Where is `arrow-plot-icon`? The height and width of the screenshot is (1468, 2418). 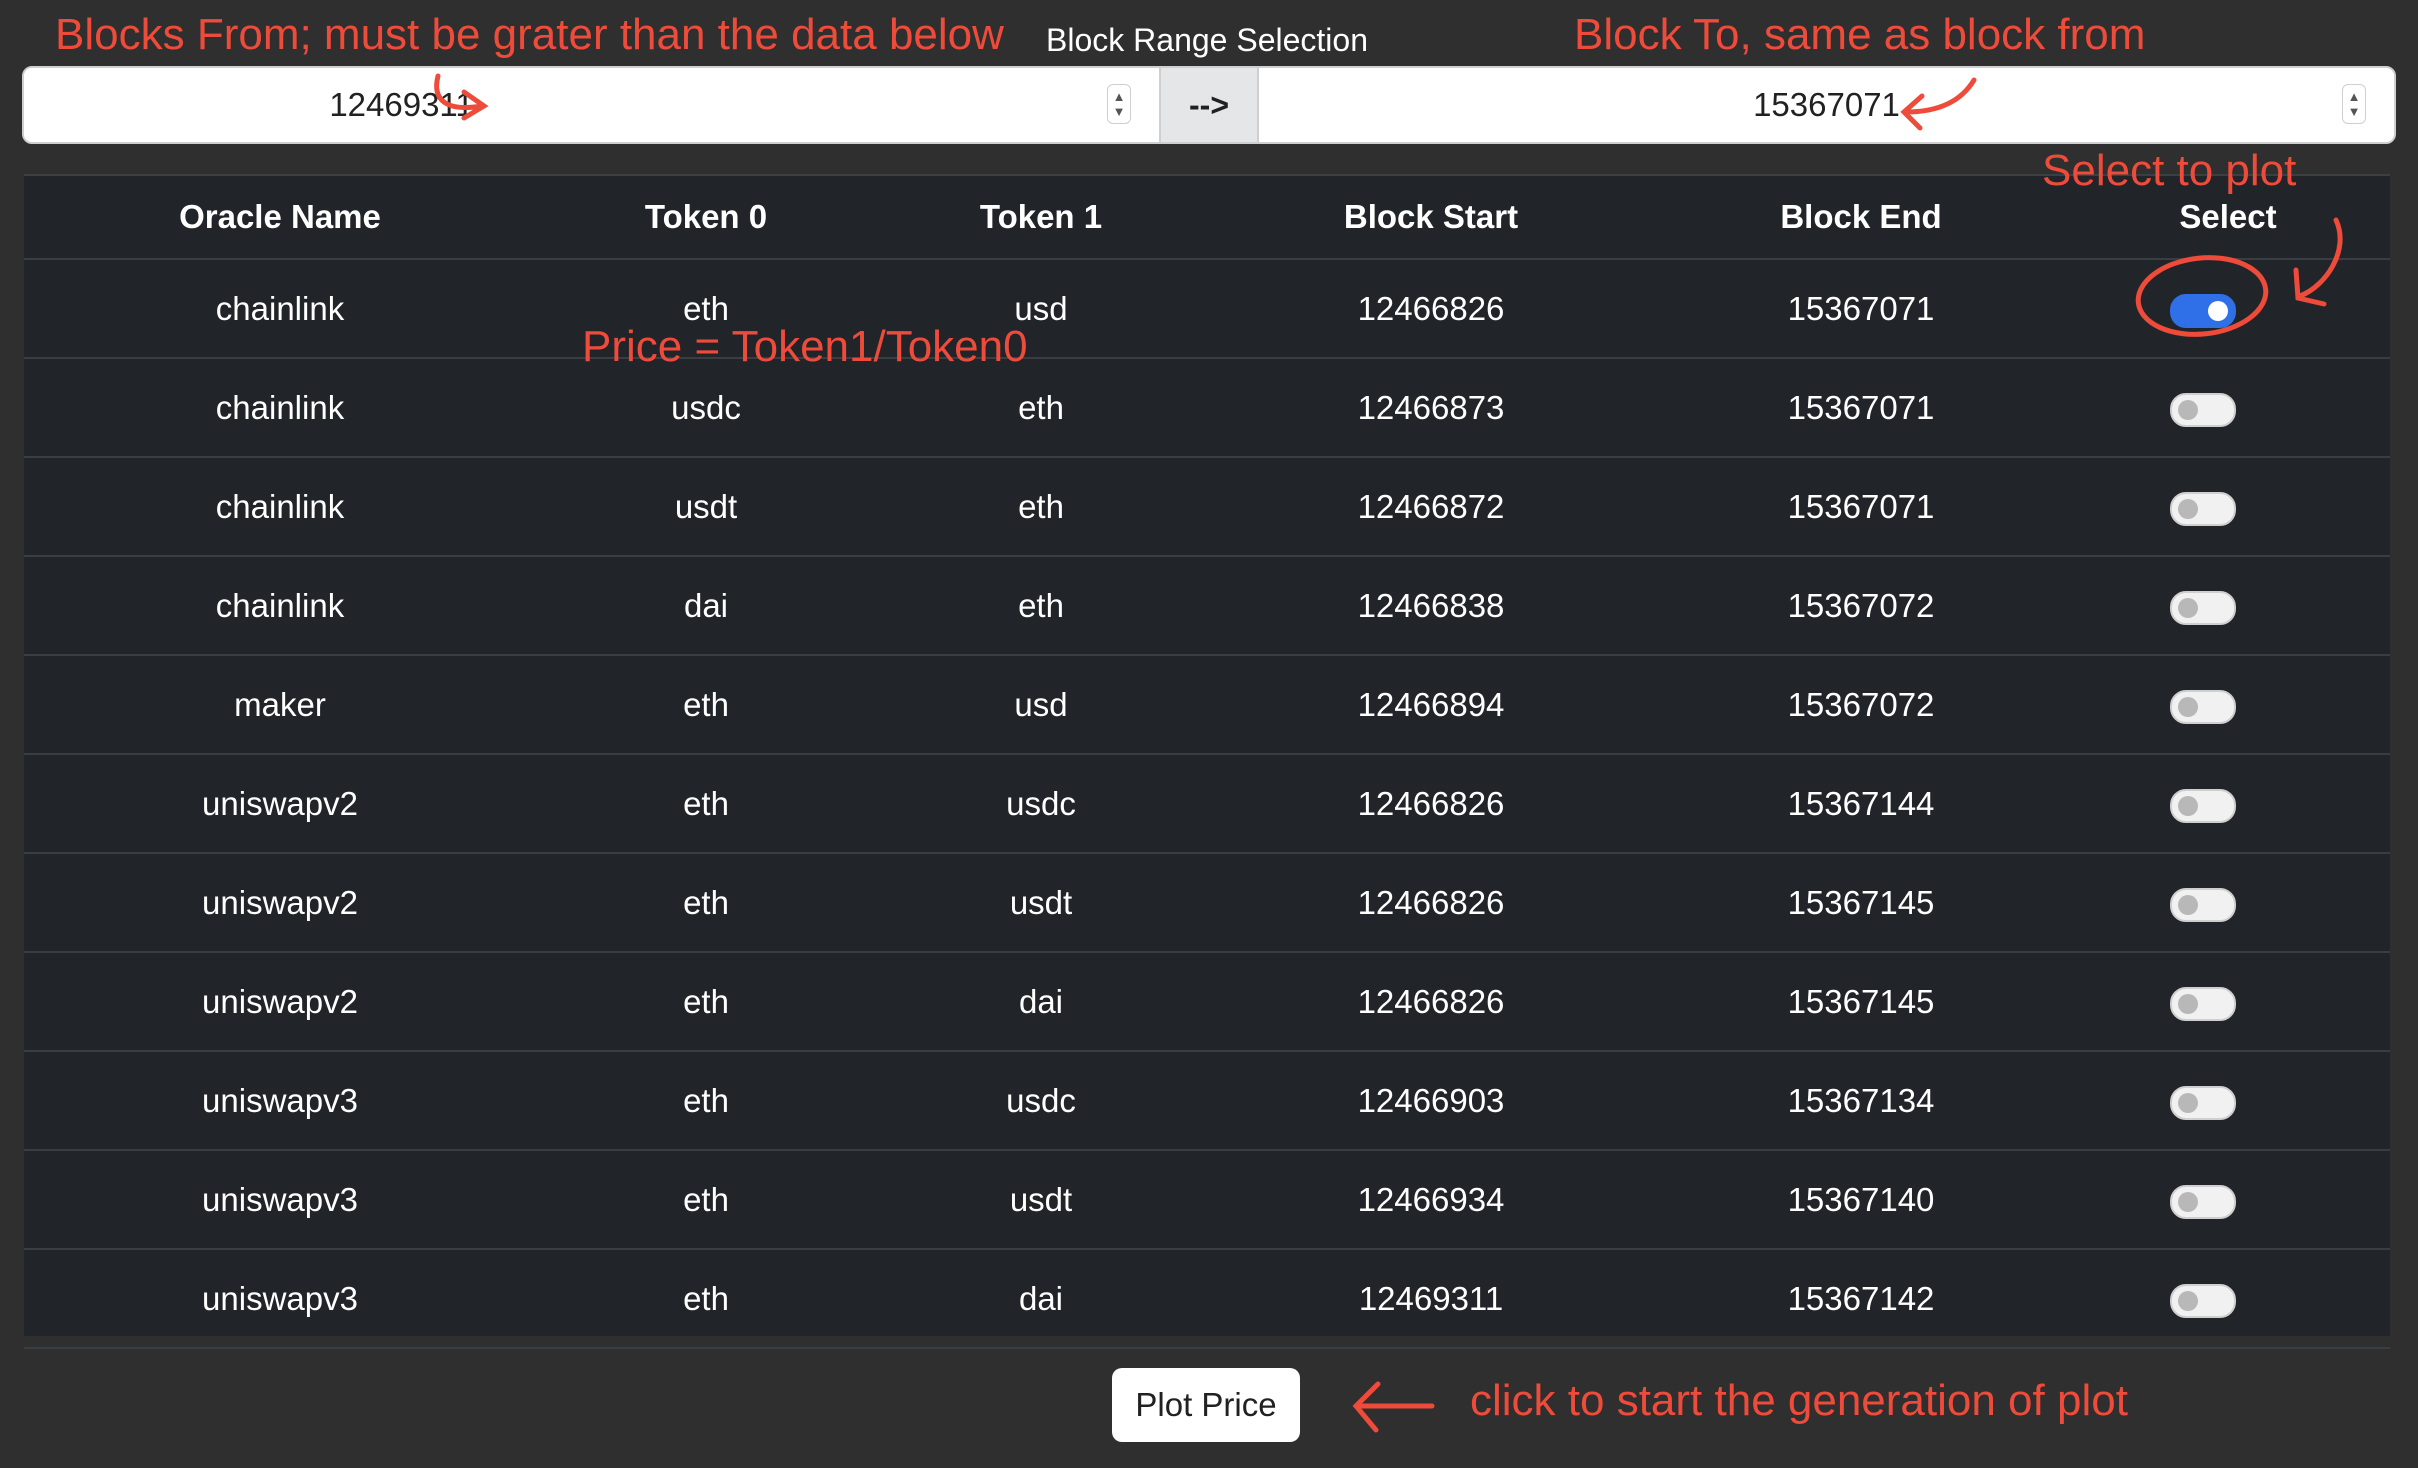
arrow-plot-icon is located at coordinates (1393, 1407).